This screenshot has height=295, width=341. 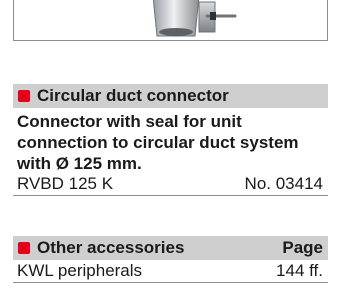 What do you see at coordinates (302, 247) in the screenshot?
I see `page-column-header: Page` at bounding box center [302, 247].